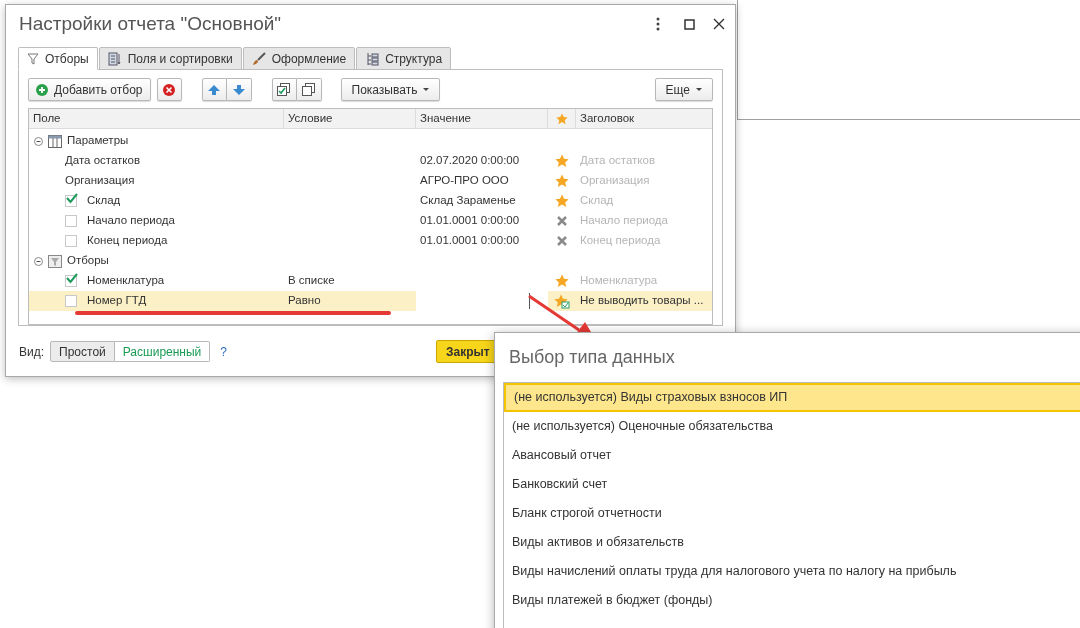  I want to click on close-icon, so click(719, 24).